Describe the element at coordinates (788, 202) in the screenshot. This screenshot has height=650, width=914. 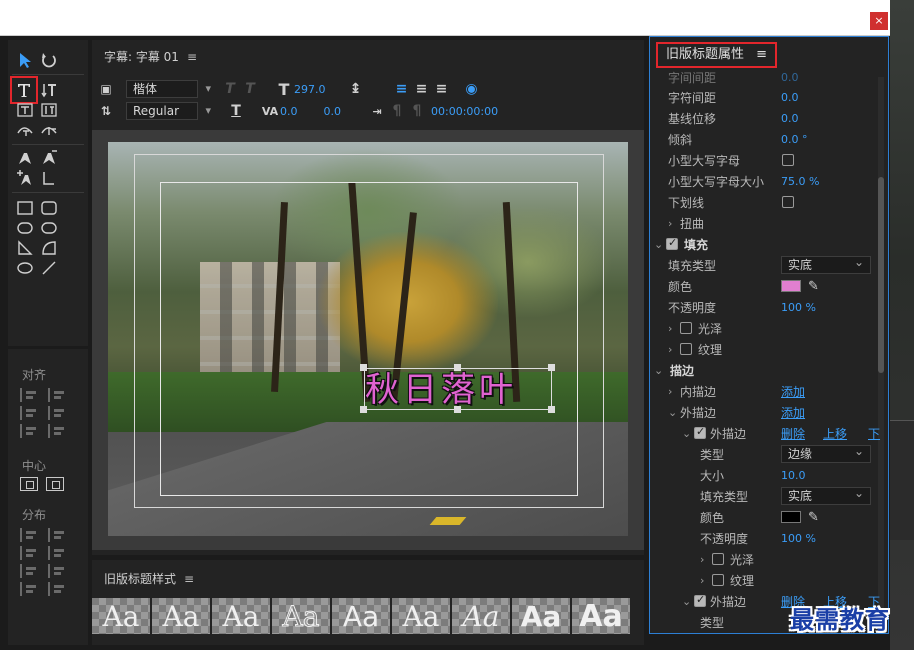
I see `underline-checkbox` at that location.